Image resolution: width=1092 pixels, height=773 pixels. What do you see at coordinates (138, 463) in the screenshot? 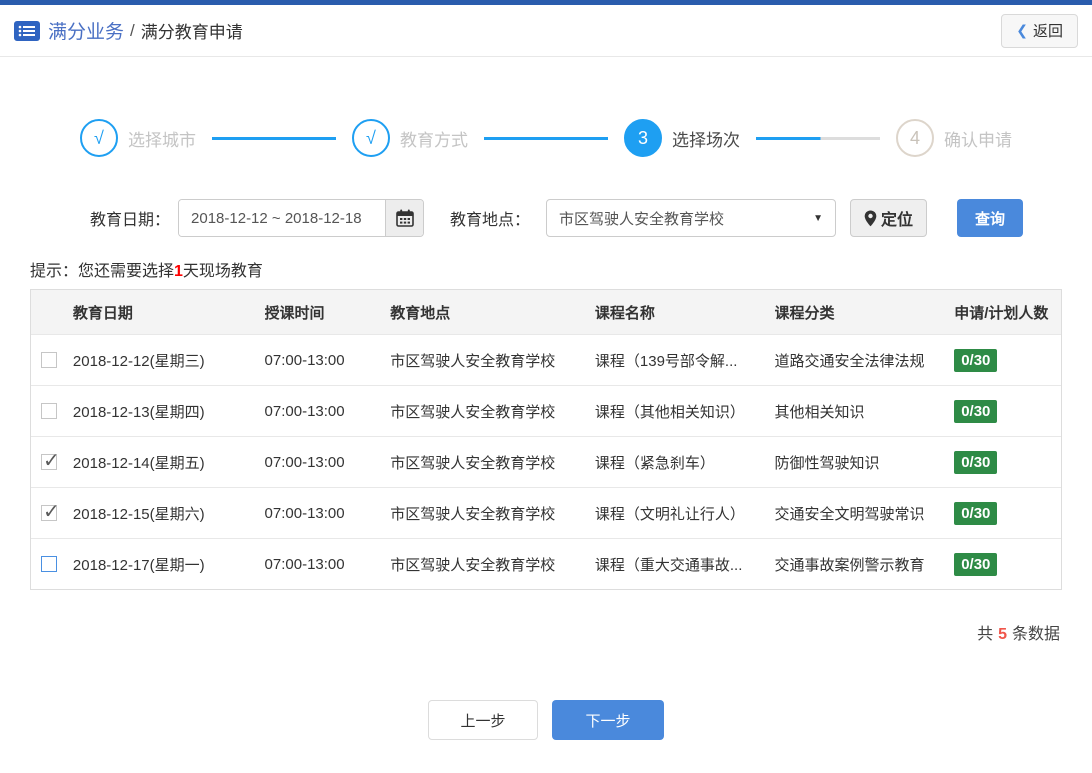
I see `cell-date: 2018-12-14(星期五)` at bounding box center [138, 463].